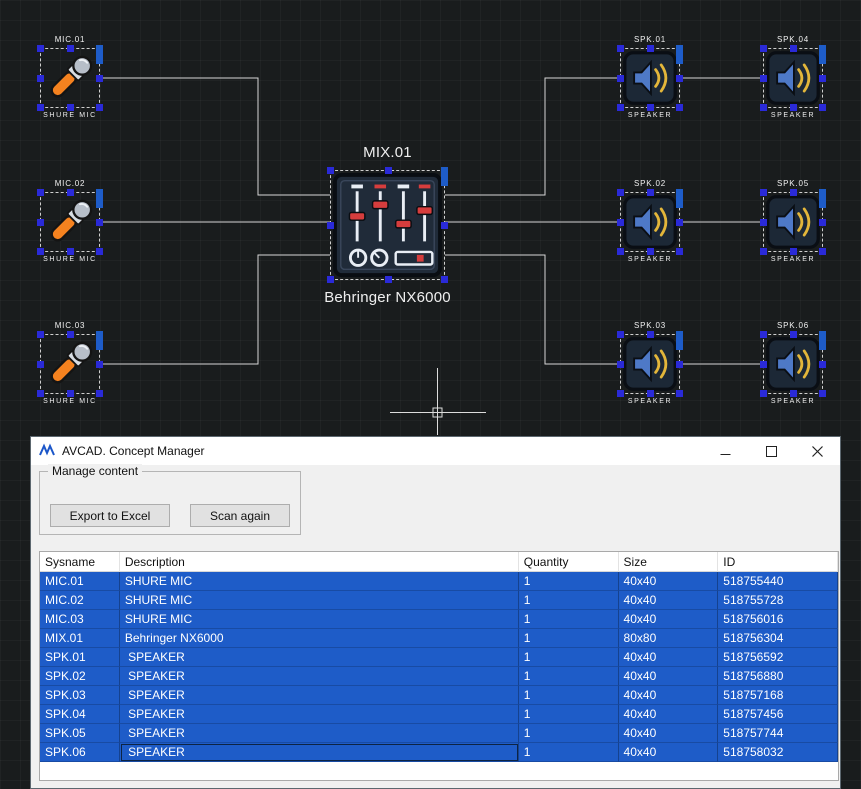 The height and width of the screenshot is (789, 861). Describe the element at coordinates (70, 221) in the screenshot. I see `device-mic-02: MIC.02 SHURE MIC` at that location.